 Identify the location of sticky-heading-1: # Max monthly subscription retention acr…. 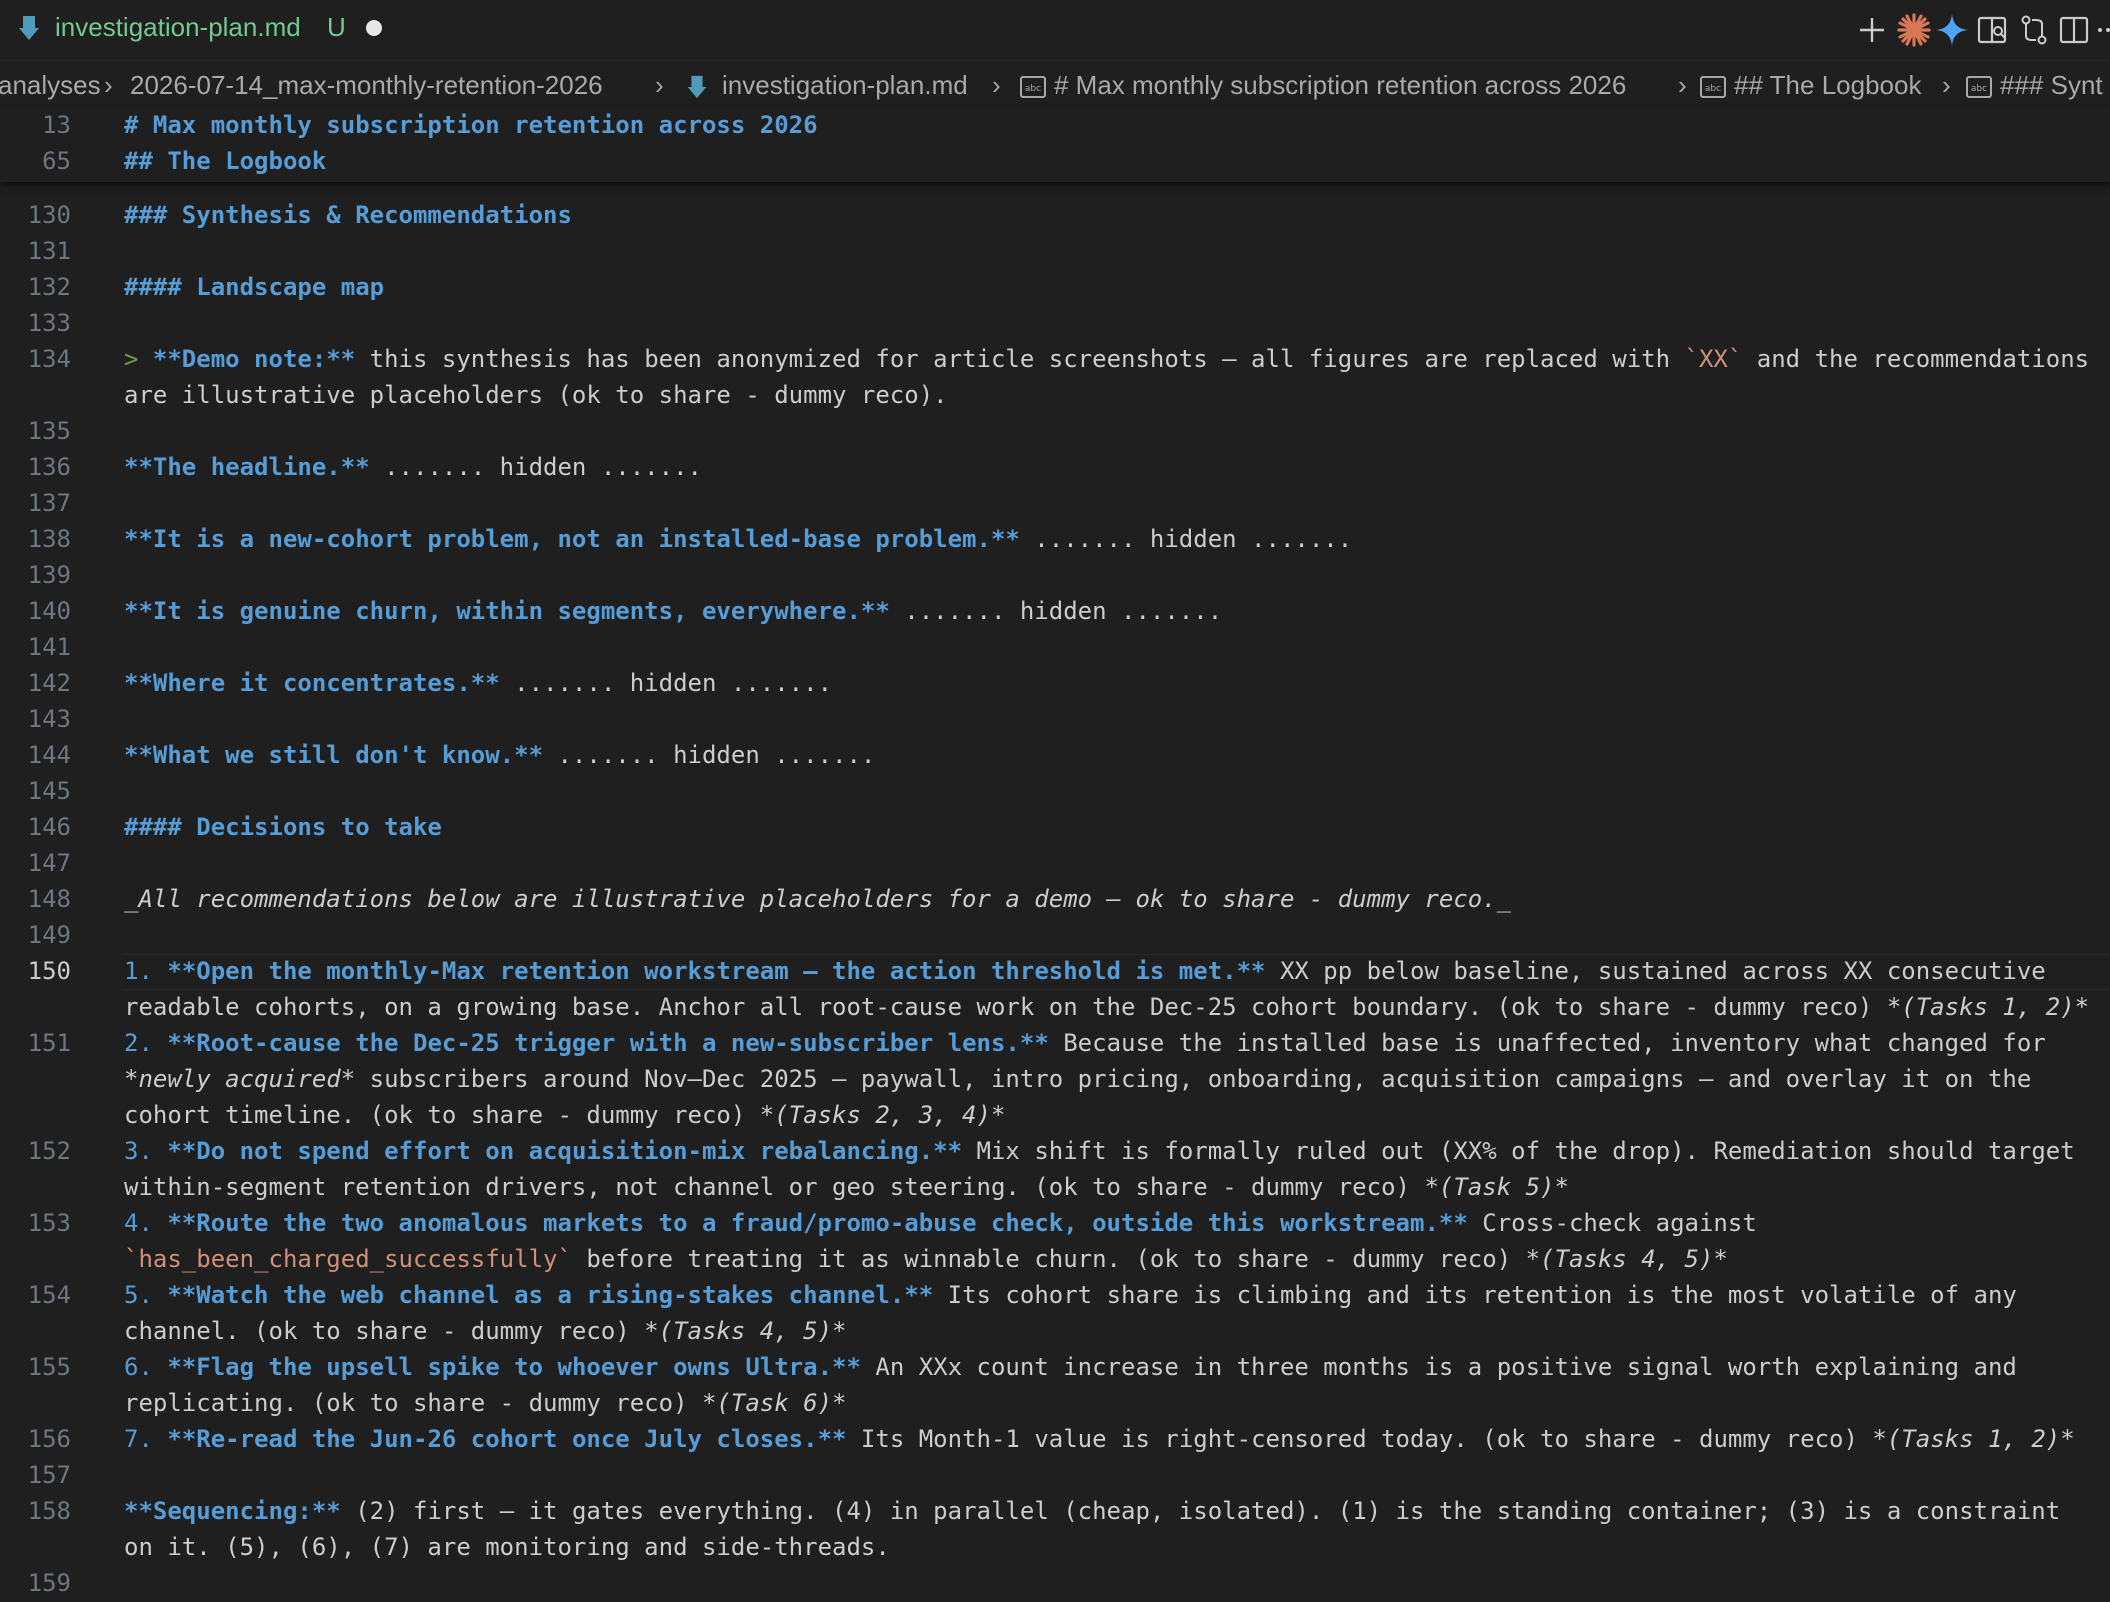
(471, 125).